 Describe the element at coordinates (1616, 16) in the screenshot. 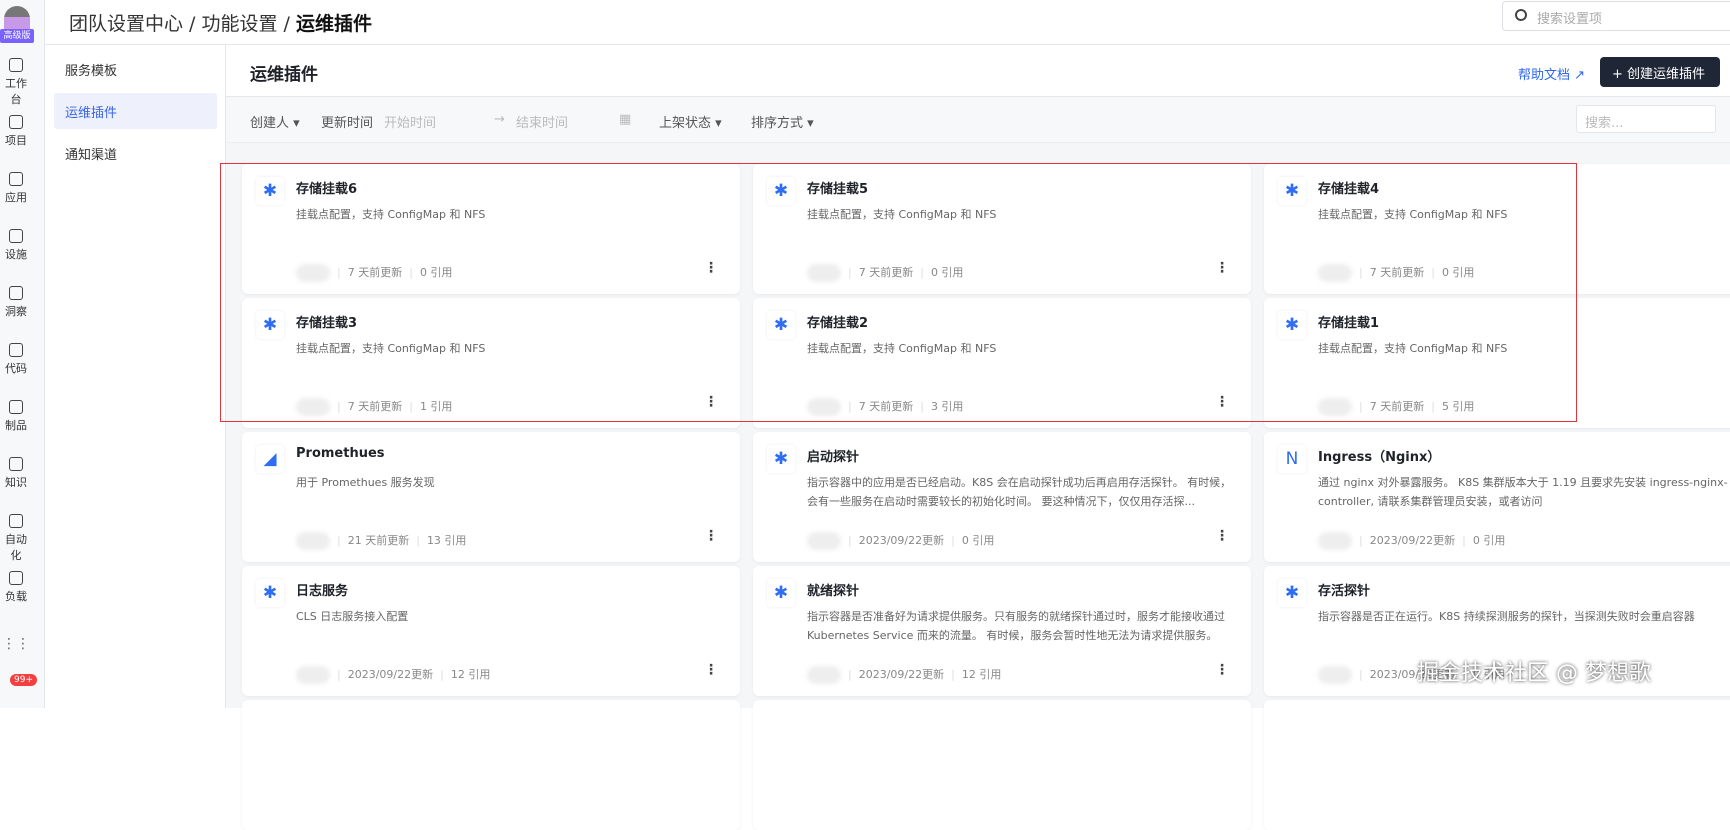

I see `settings-search-input: 搜索设置项` at that location.